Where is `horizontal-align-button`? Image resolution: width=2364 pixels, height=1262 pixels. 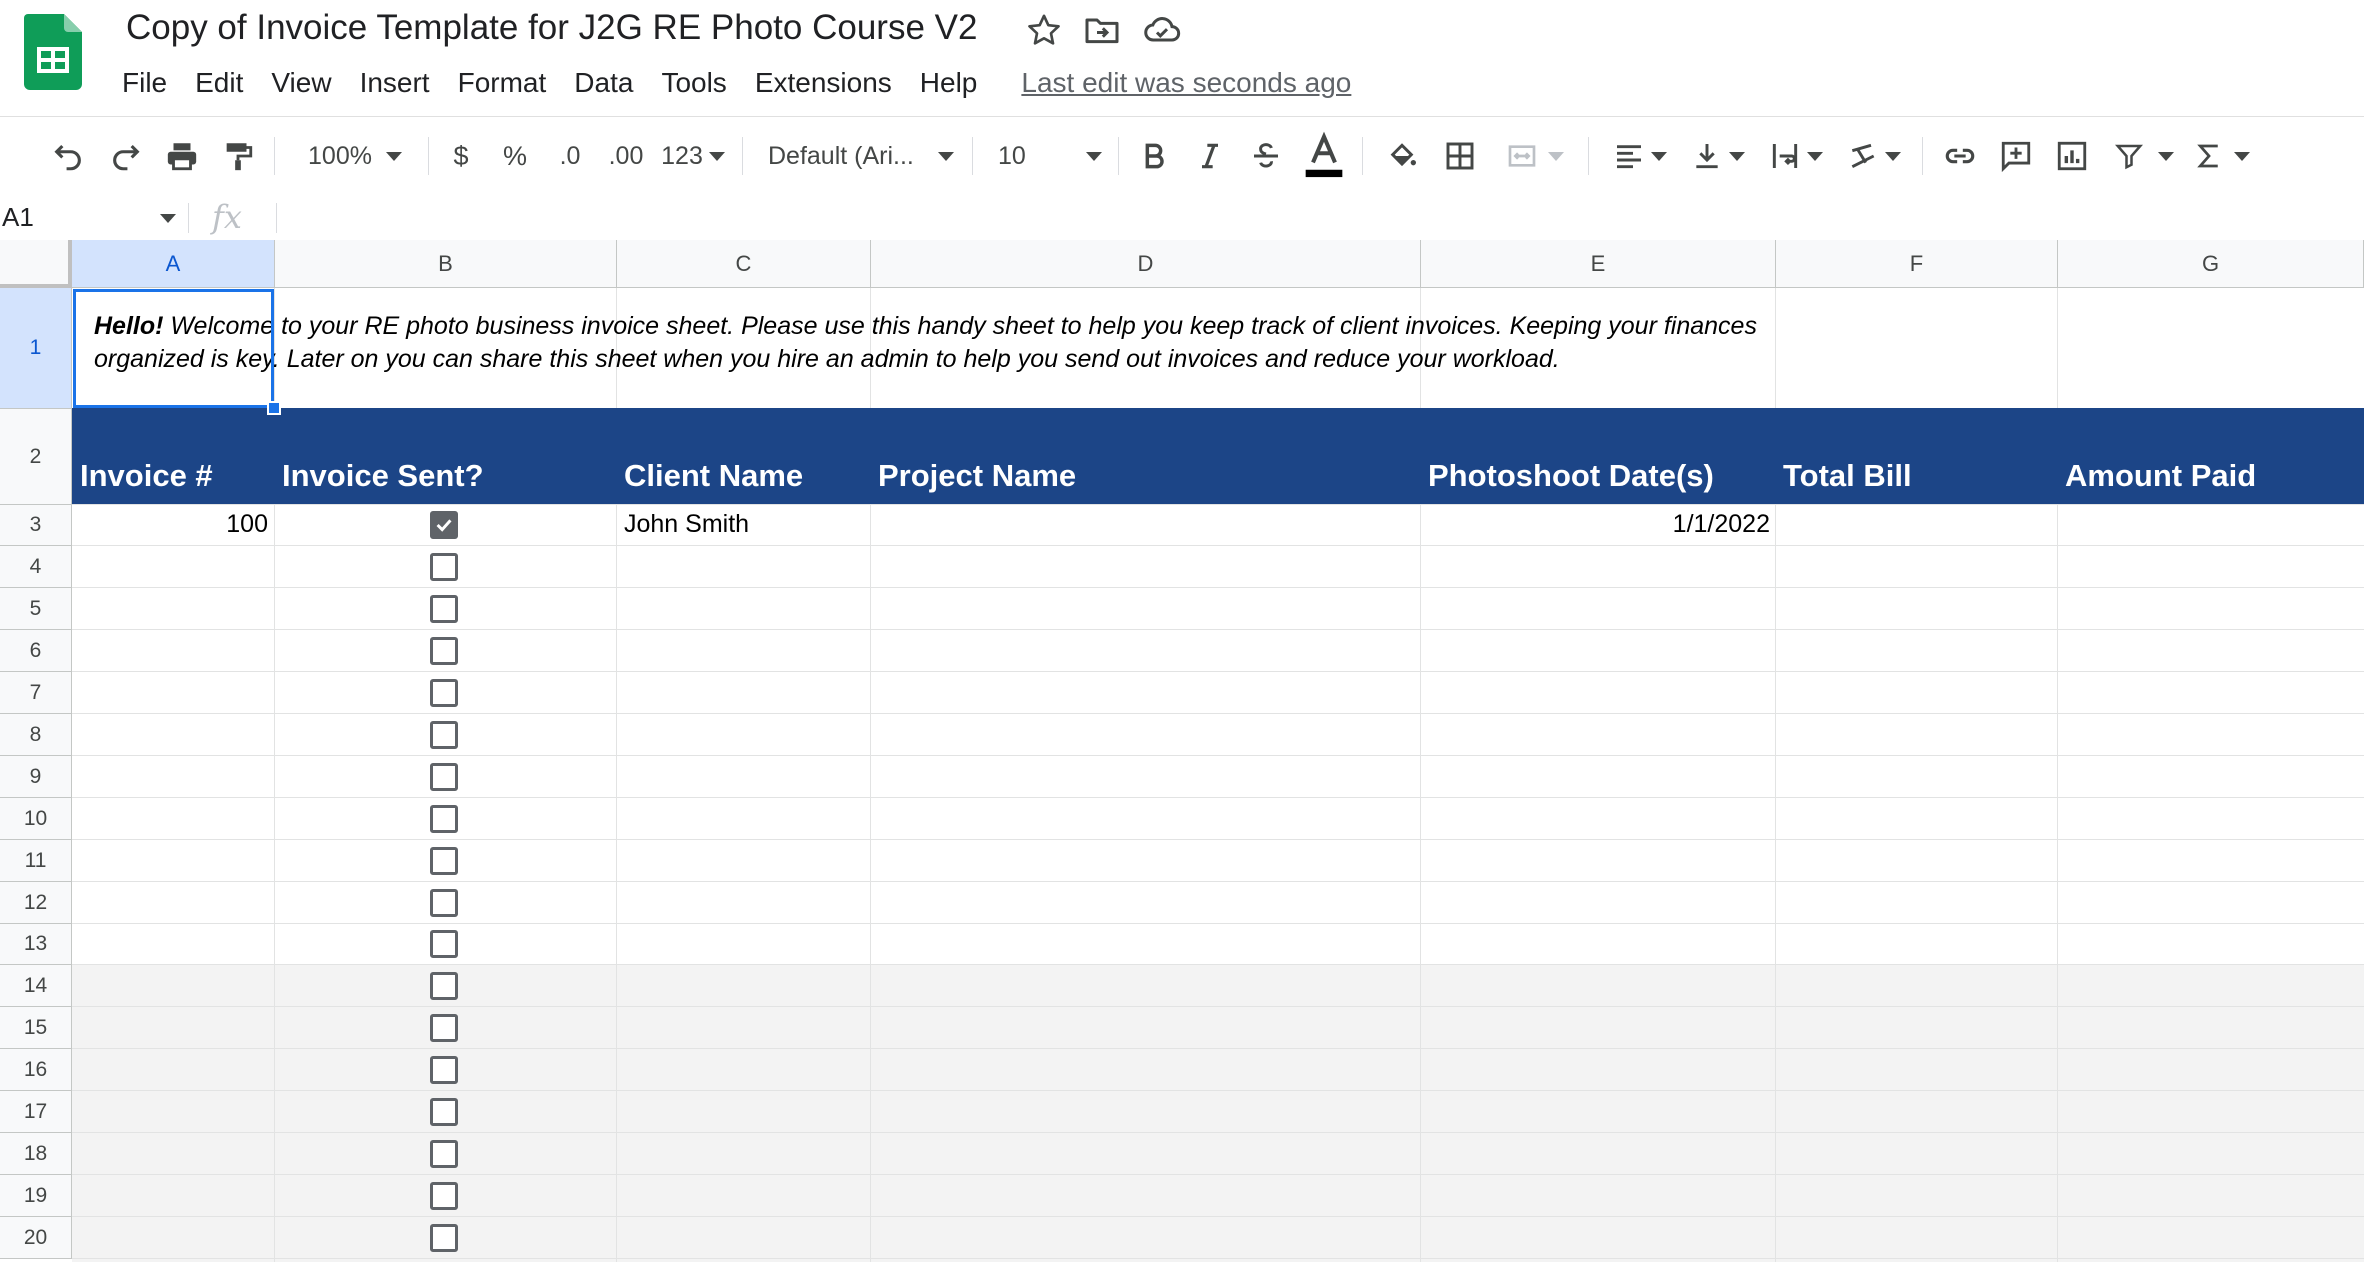 horizontal-align-button is located at coordinates (1640, 156).